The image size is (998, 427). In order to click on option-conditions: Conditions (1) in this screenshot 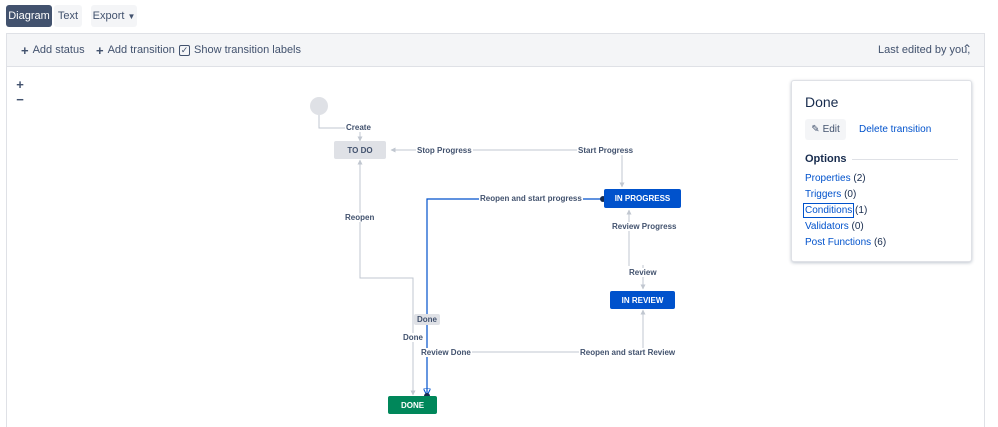, I will do `click(835, 210)`.